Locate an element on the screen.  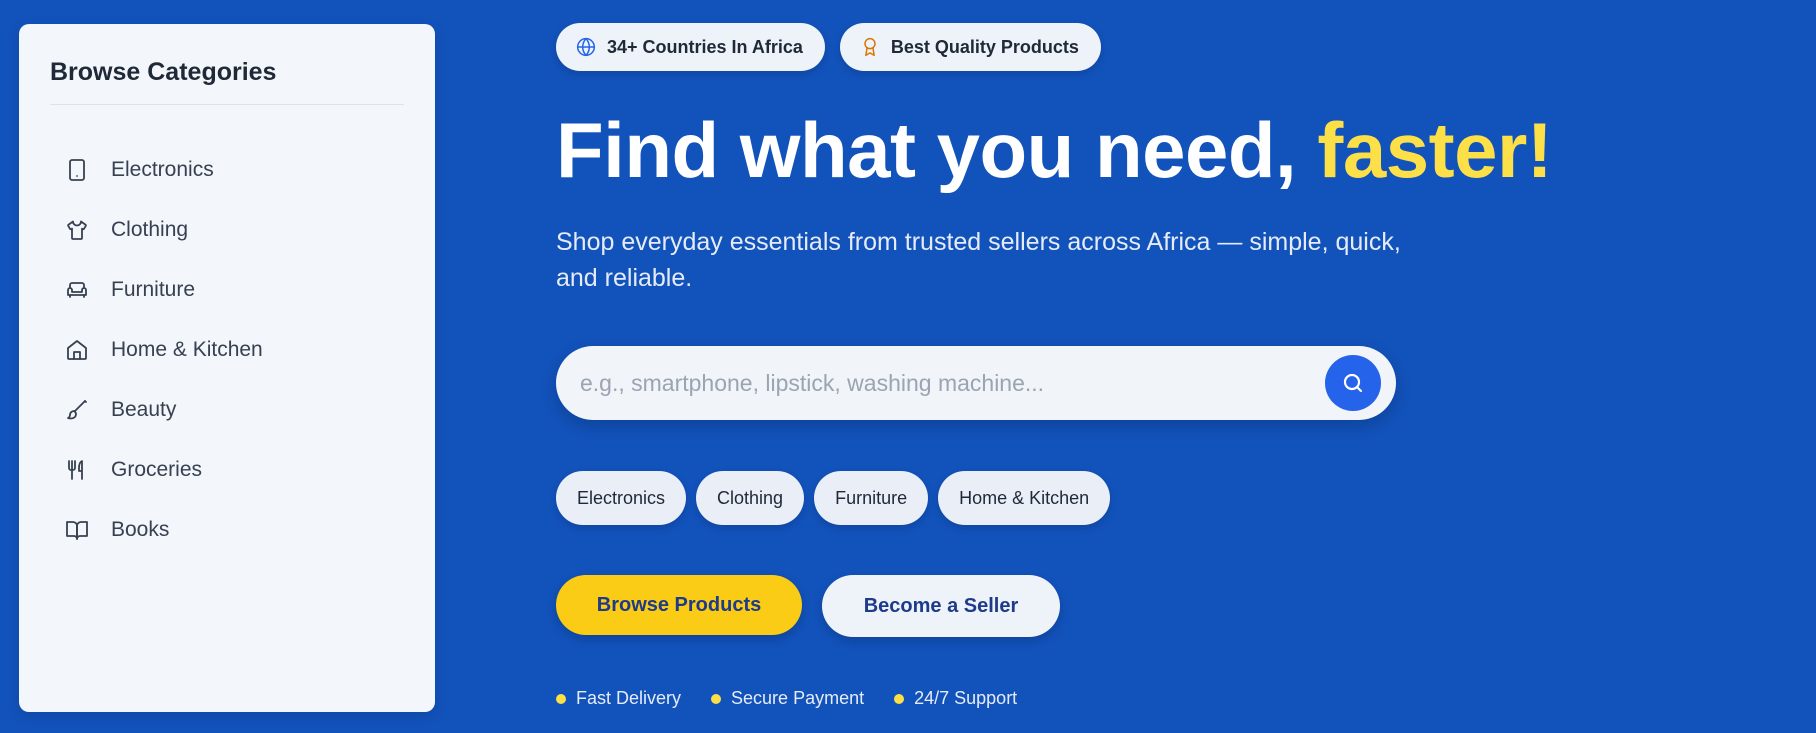
sidebar-item-label: Clothing is located at coordinates (150, 229).